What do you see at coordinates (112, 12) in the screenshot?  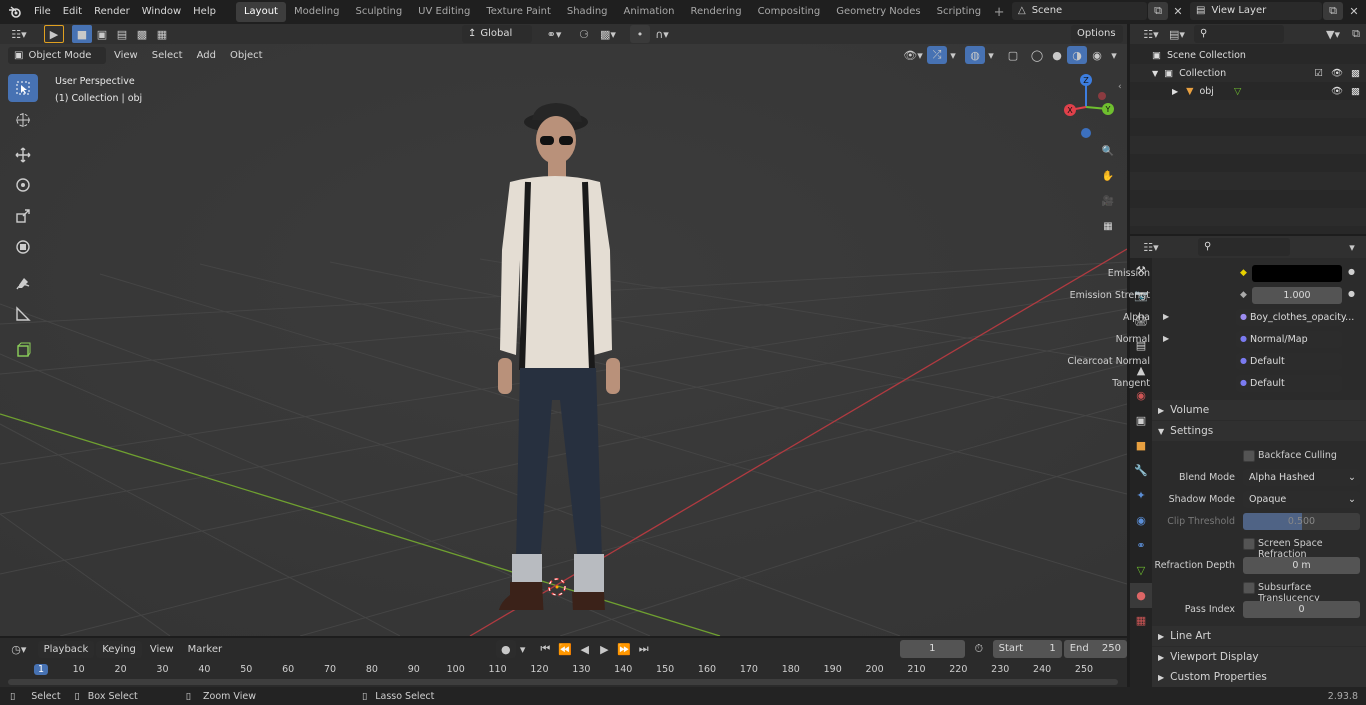 I see `menu-render: Render` at bounding box center [112, 12].